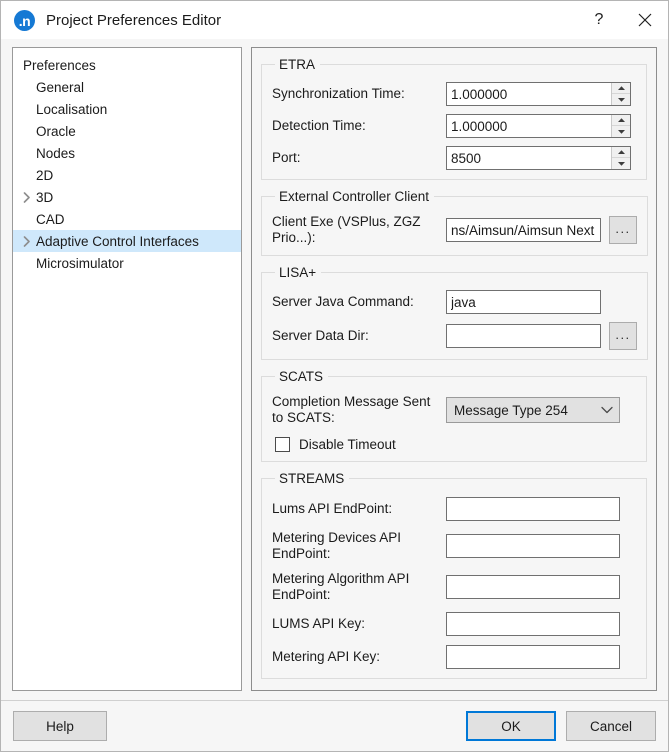  I want to click on close-icon-button, so click(645, 20).